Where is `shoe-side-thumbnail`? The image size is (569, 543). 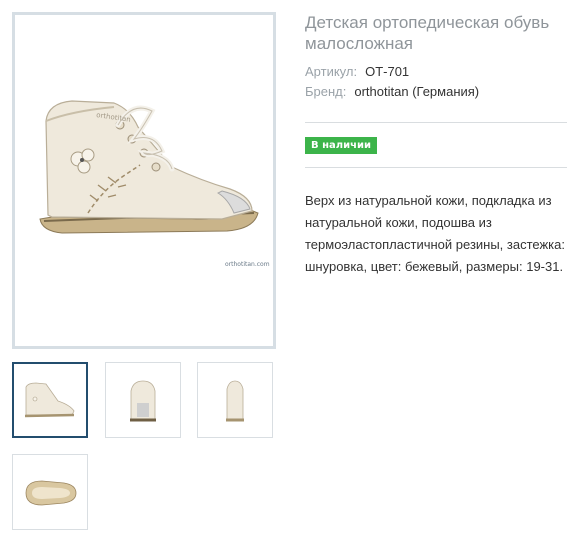
shoe-side-thumbnail is located at coordinates (49, 400).